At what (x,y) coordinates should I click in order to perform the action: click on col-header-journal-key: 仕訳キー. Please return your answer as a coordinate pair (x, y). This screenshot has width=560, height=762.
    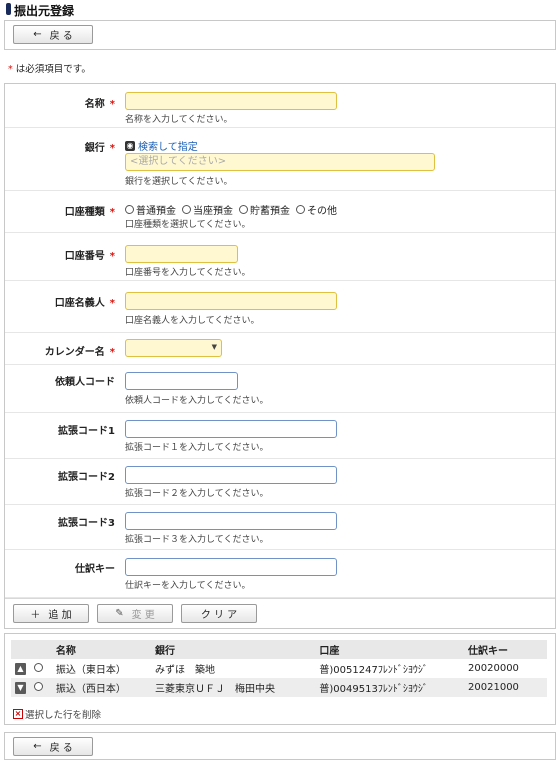
    Looking at the image, I should click on (505, 649).